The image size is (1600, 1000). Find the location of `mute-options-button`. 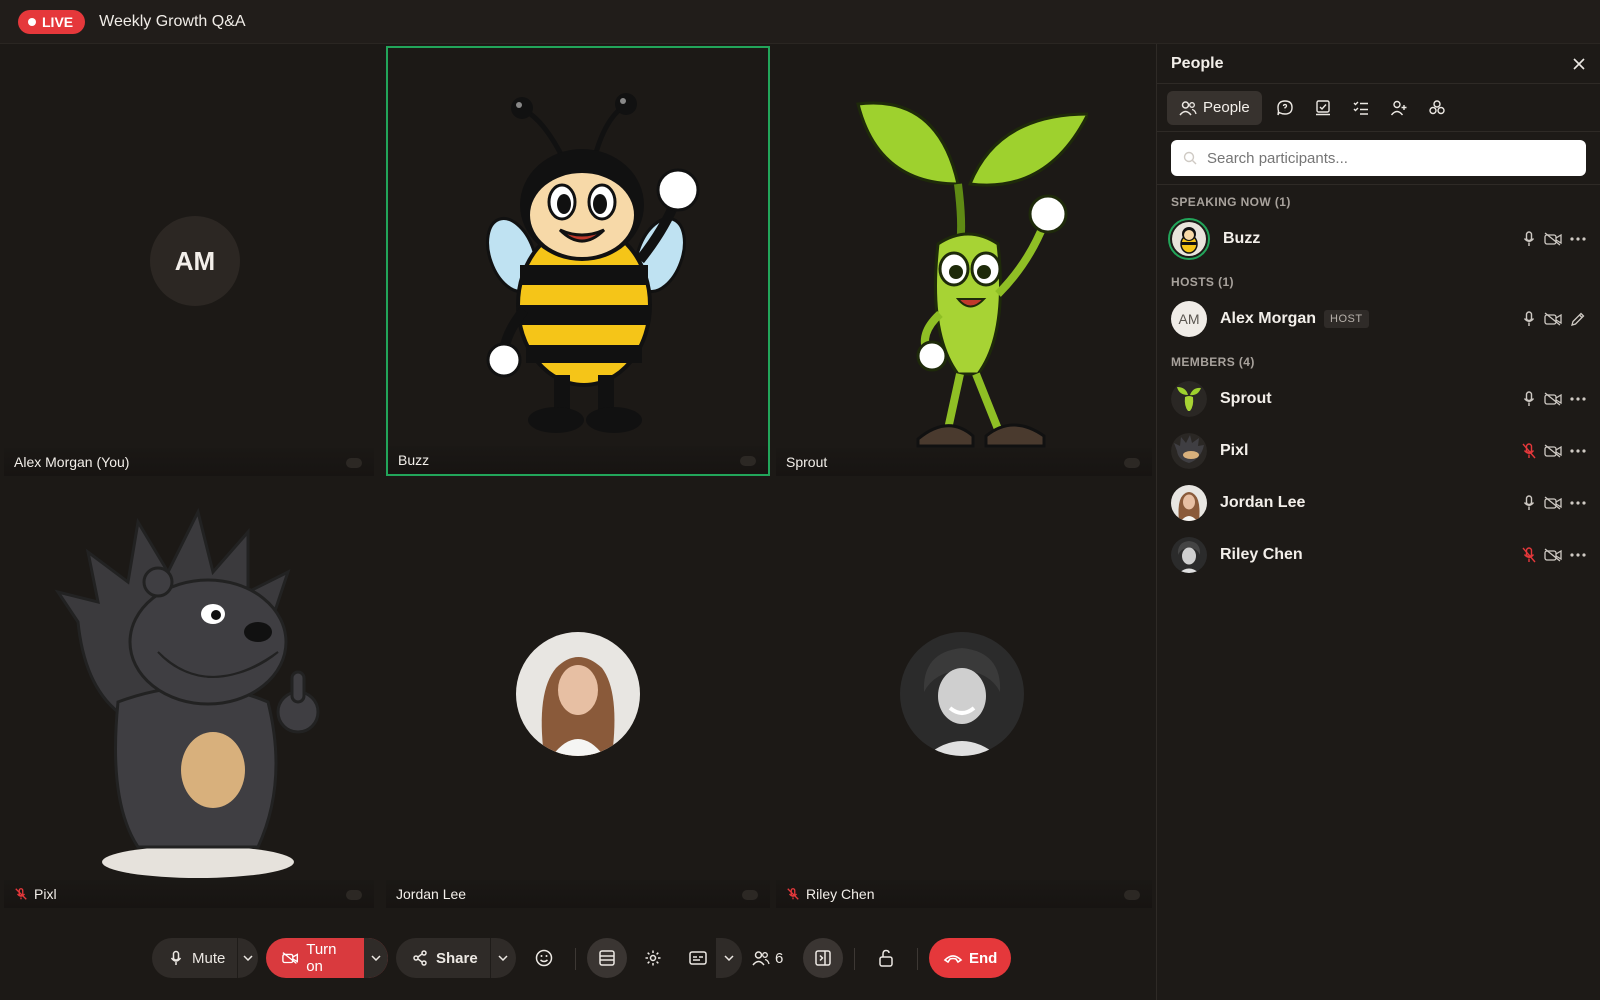

mute-options-button is located at coordinates (247, 958).